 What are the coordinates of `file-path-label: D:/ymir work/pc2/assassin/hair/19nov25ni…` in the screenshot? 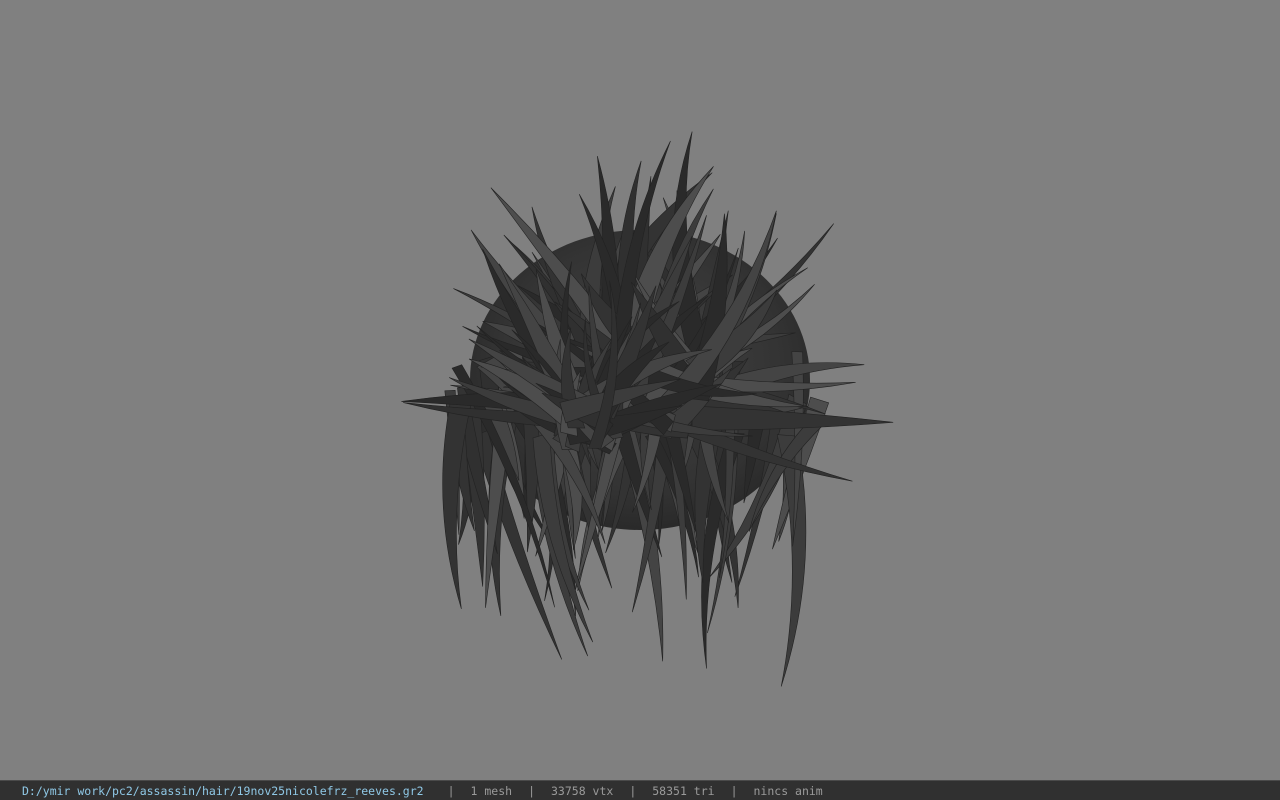 It's located at (223, 790).